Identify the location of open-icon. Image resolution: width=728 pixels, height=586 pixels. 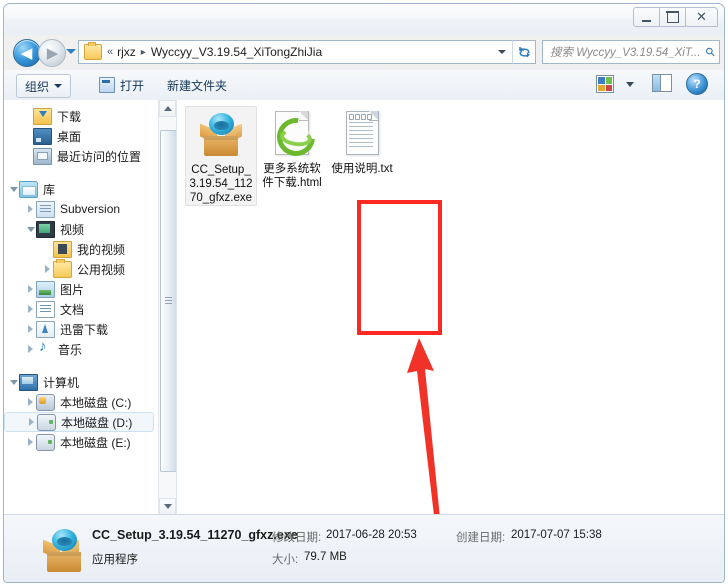
(107, 85).